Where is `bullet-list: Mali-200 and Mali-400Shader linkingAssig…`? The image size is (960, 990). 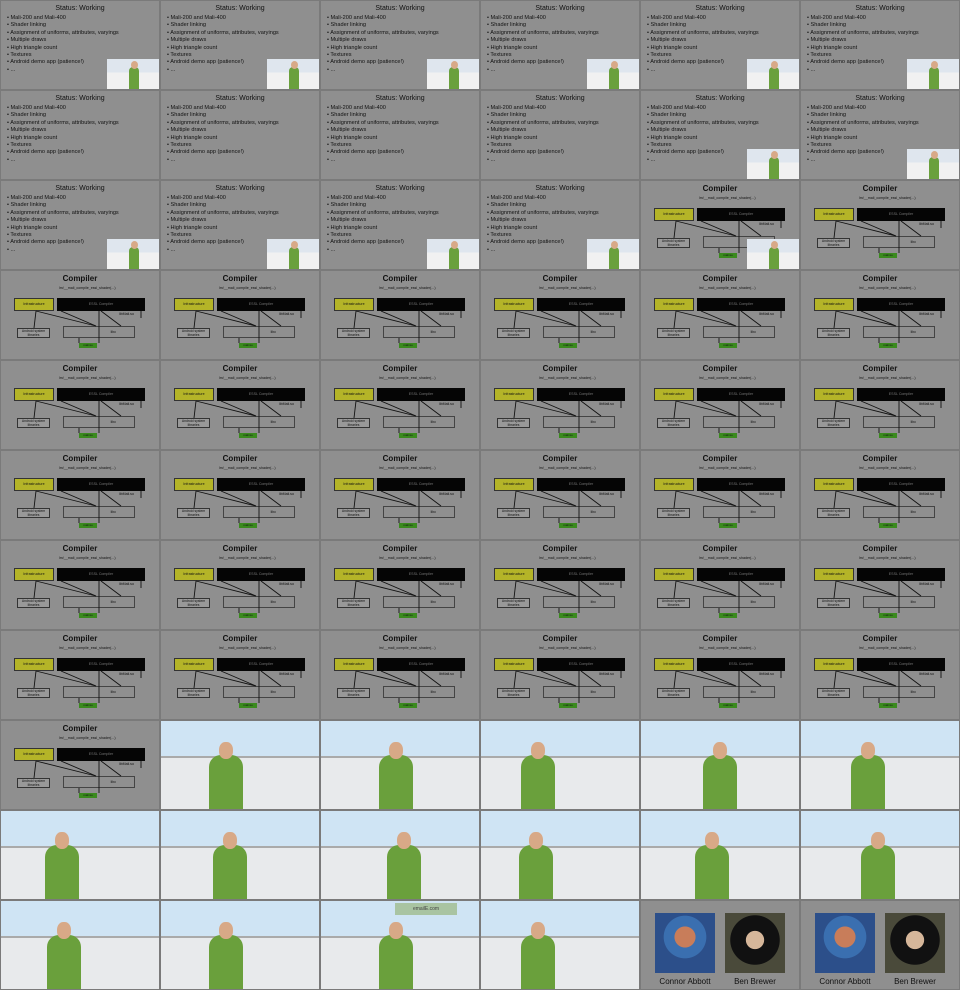 bullet-list: Mali-200 and Mali-400Shader linkingAssig… is located at coordinates (543, 44).